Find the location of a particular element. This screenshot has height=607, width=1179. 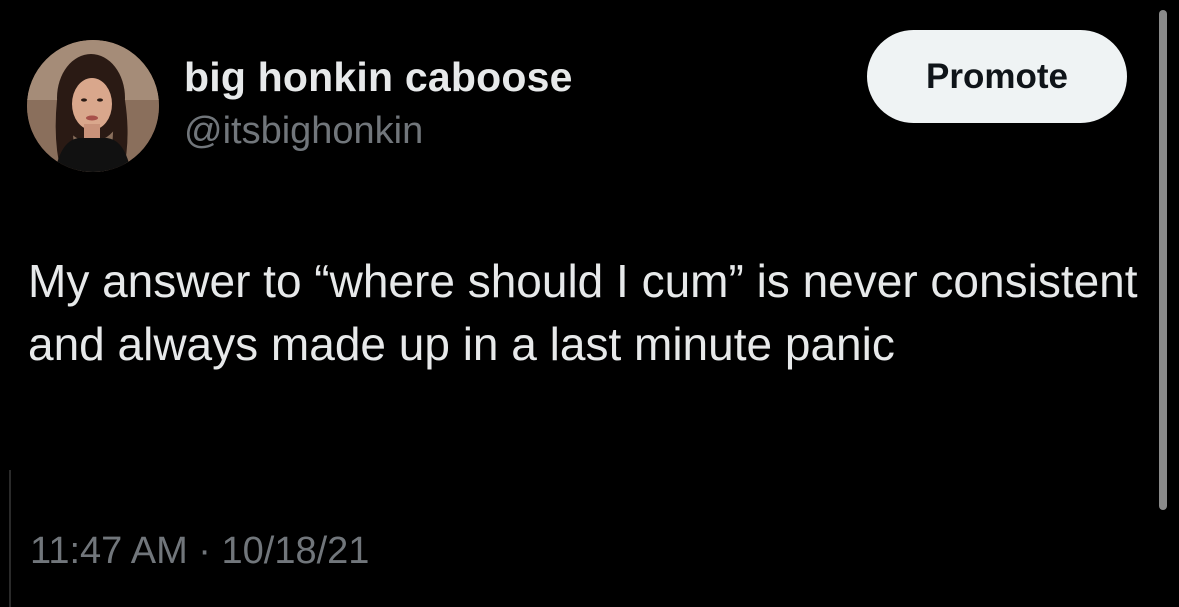

user-handle: @itsbighonkin is located at coordinates (303, 131).